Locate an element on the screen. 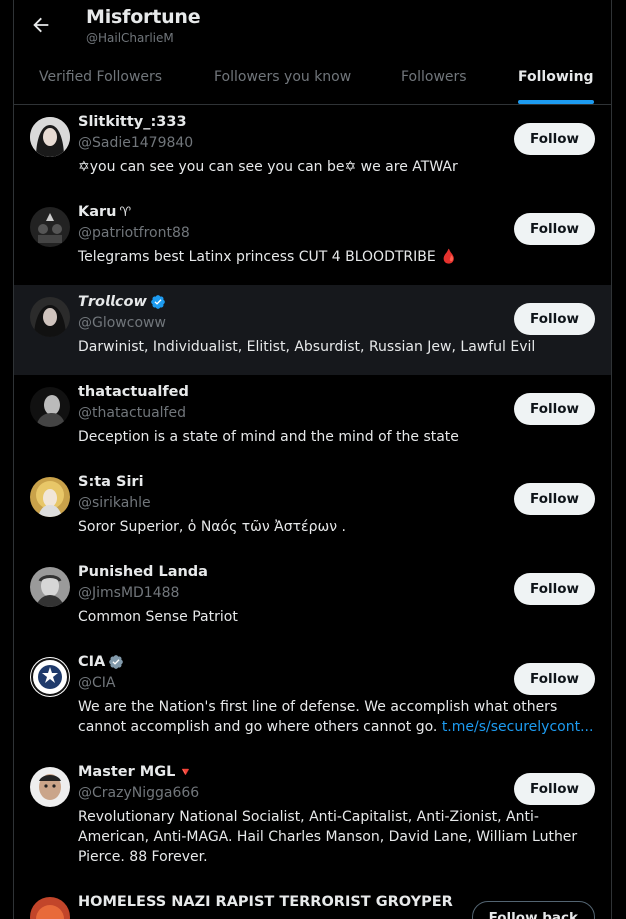 This screenshot has width=626, height=919. tab-label: Verified Followers is located at coordinates (101, 77).